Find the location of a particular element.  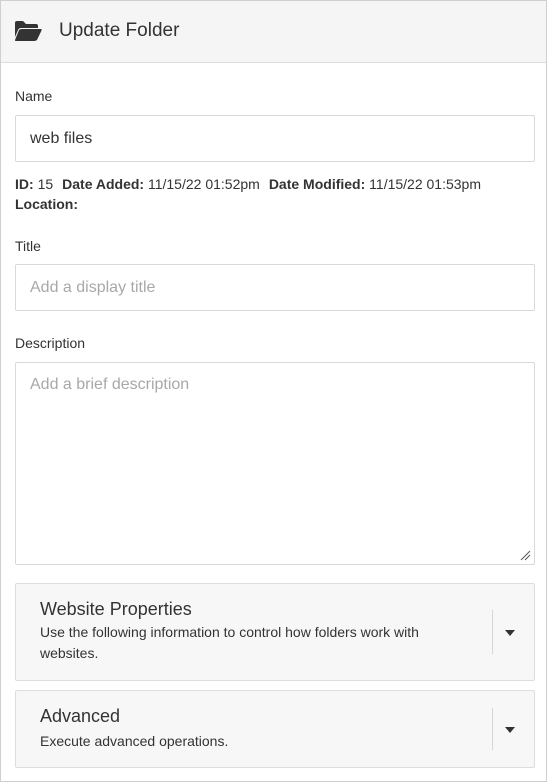

date-added-value: 11/15/22 01:52pm is located at coordinates (203, 184).